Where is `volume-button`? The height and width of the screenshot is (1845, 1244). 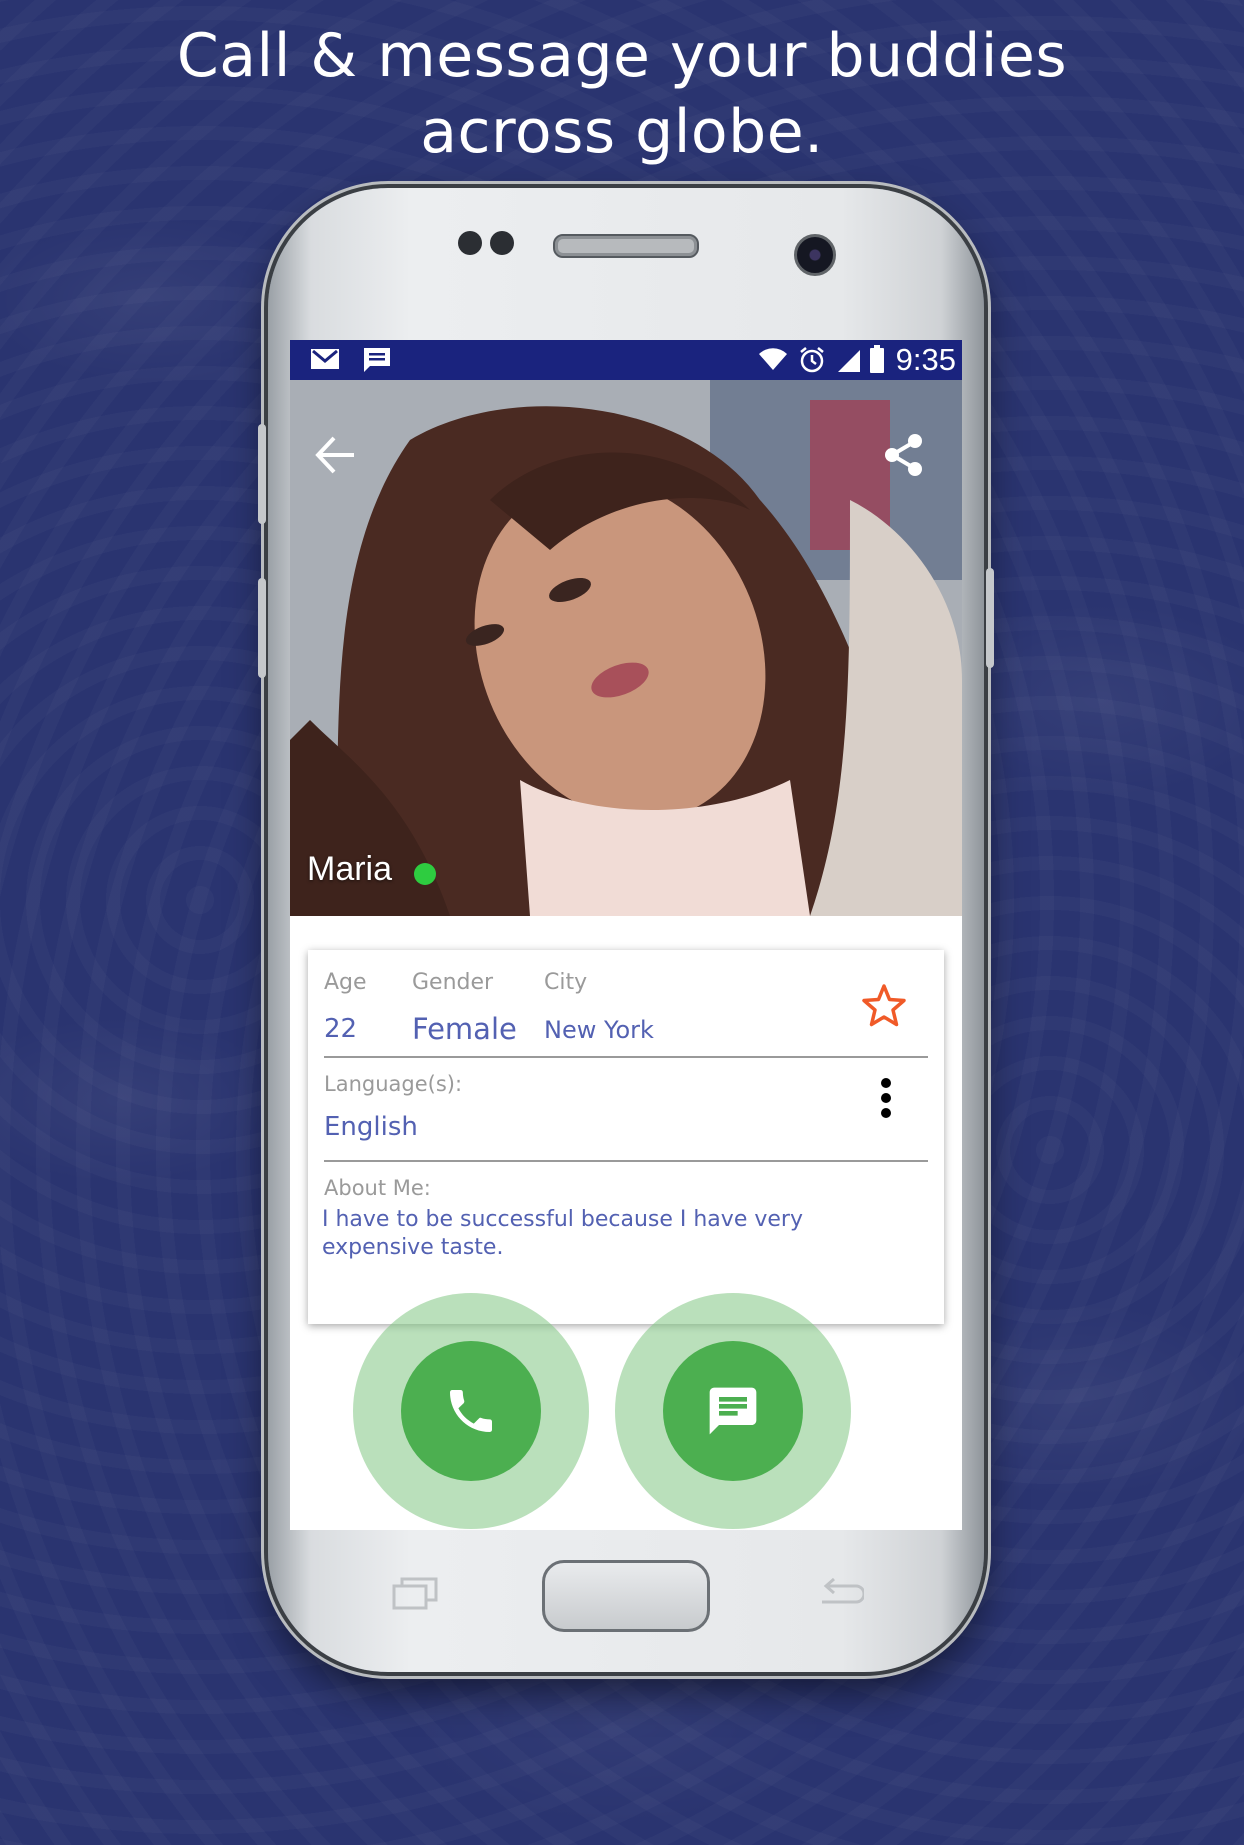 volume-button is located at coordinates (262, 474).